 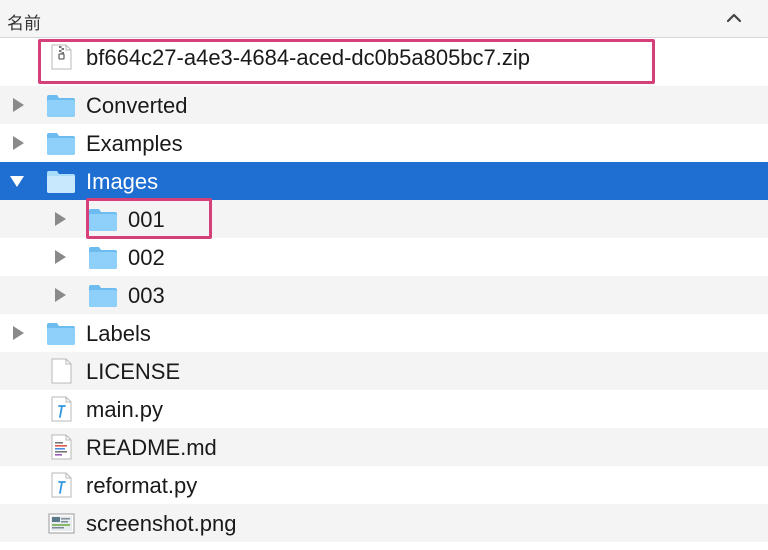 What do you see at coordinates (161, 523) in the screenshot?
I see `file-name-label: screenshot.png` at bounding box center [161, 523].